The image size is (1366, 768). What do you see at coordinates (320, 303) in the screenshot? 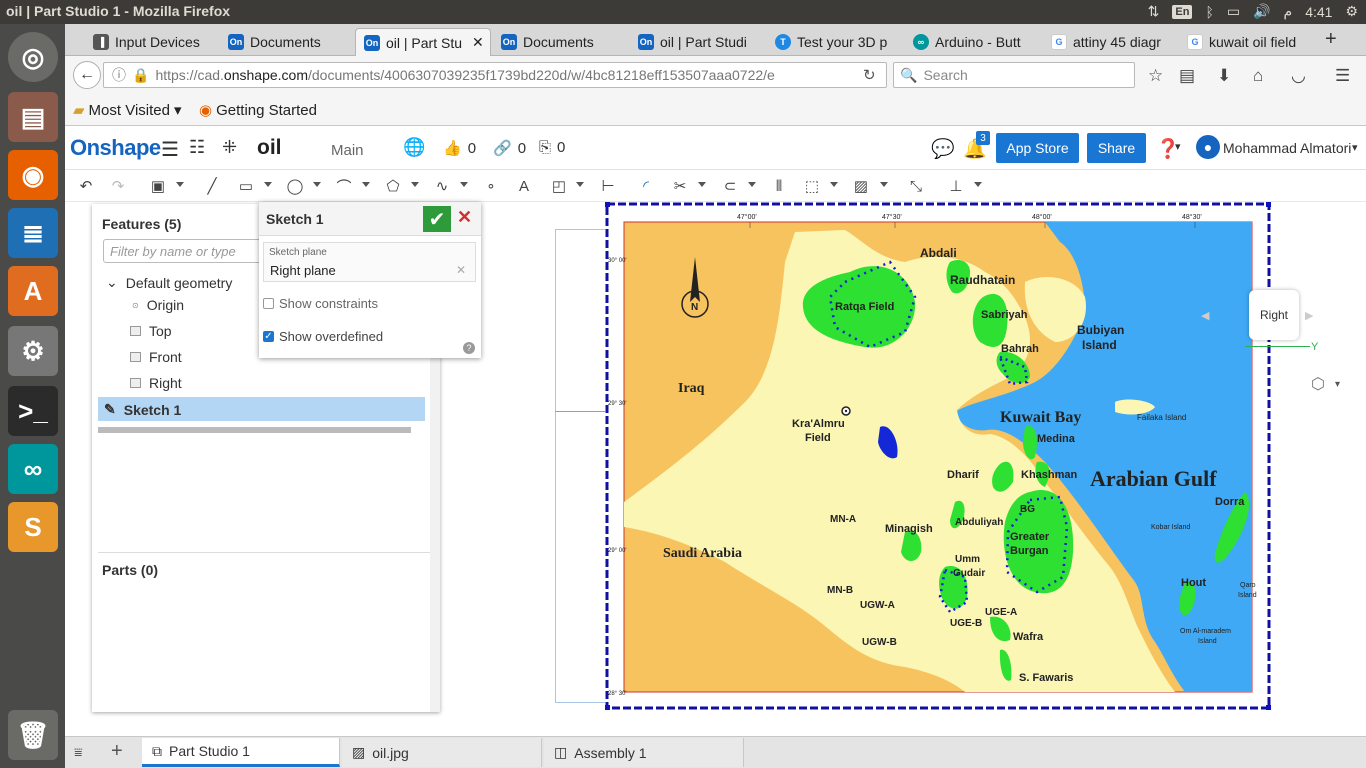
I see `show-constraints-checkbox: Show constraints` at bounding box center [320, 303].